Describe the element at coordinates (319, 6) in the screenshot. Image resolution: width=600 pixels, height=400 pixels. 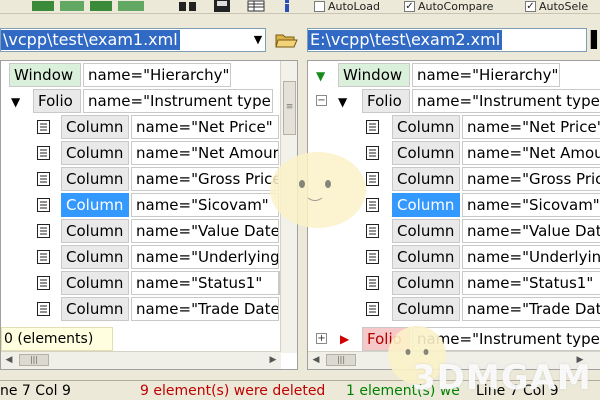
I see `autoload-checkbox-box` at that location.